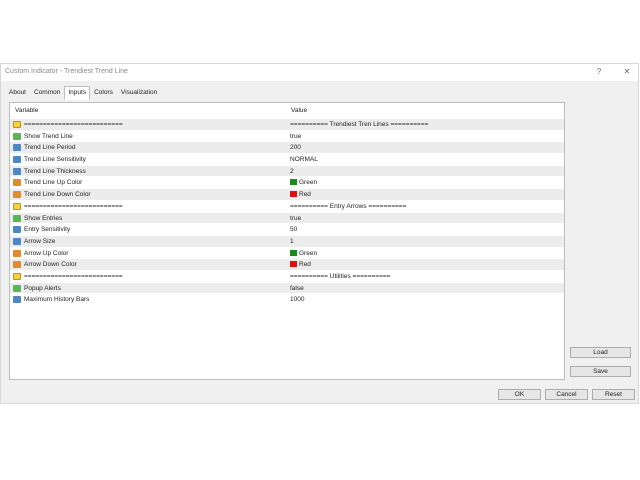 The height and width of the screenshot is (480, 640). What do you see at coordinates (50, 265) in the screenshot?
I see `variable-name: Arrow Down Color` at bounding box center [50, 265].